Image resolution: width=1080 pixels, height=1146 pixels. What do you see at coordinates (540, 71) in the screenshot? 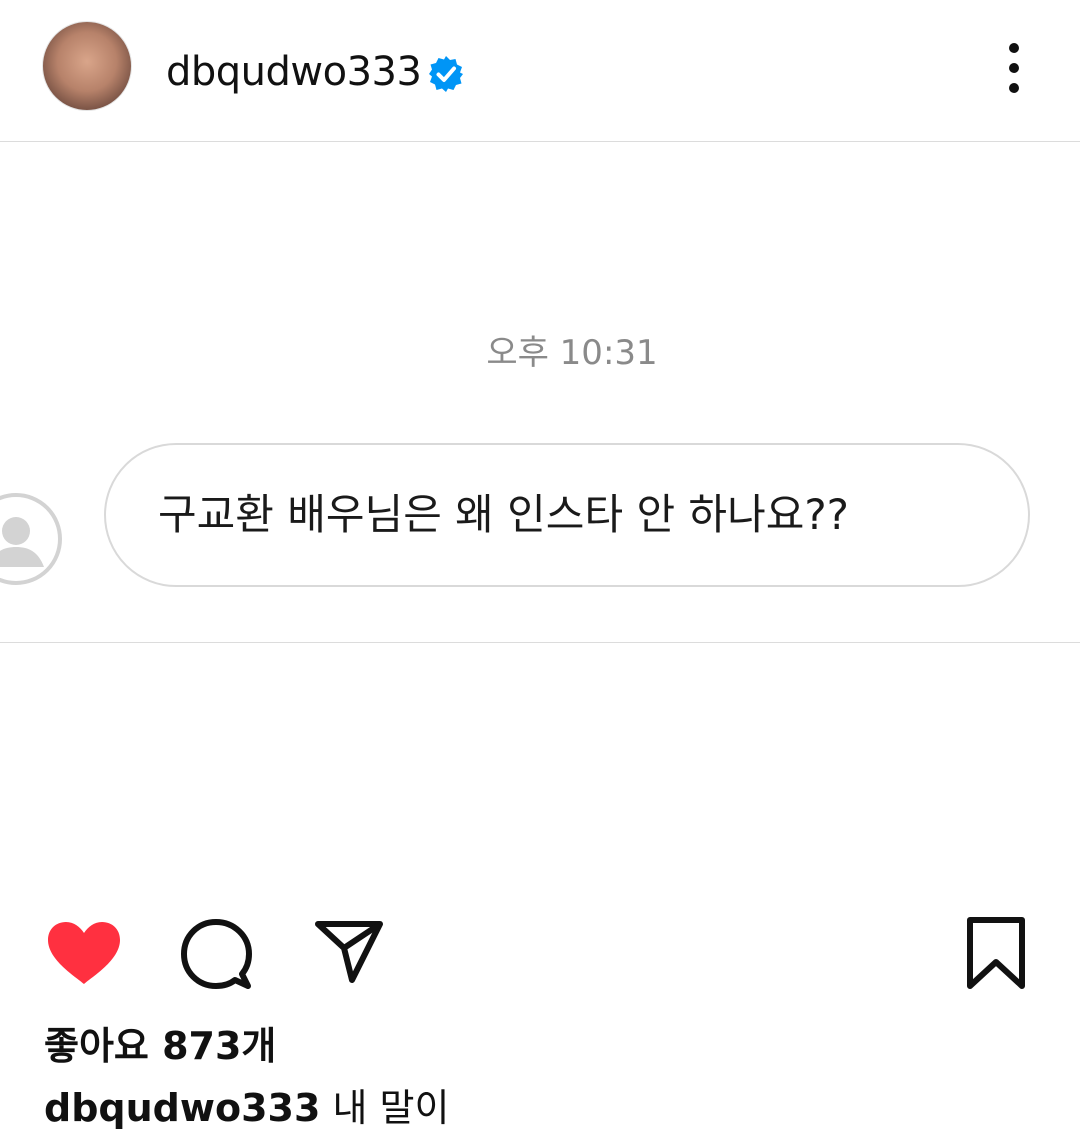
I see `post-header: dbqudwo333` at bounding box center [540, 71].